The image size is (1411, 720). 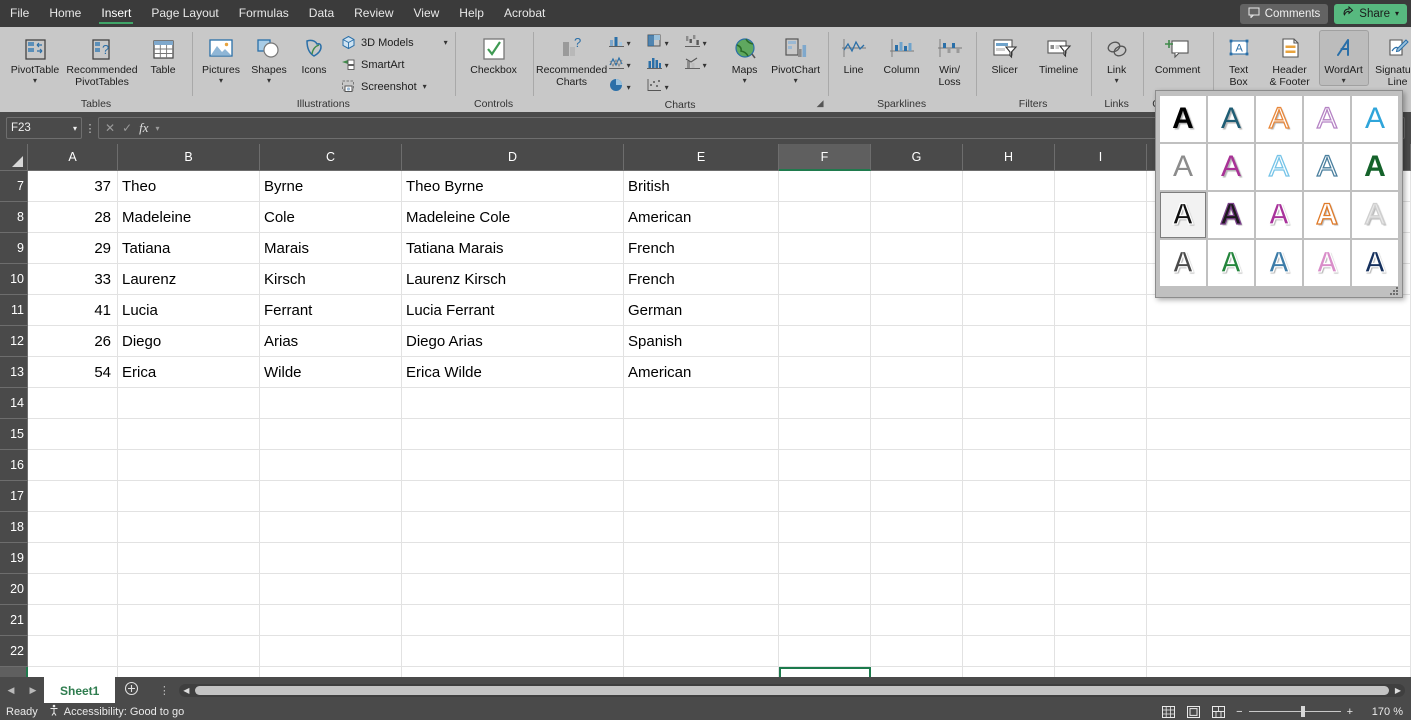 I want to click on wordart-style-9: A, so click(x=1327, y=167).